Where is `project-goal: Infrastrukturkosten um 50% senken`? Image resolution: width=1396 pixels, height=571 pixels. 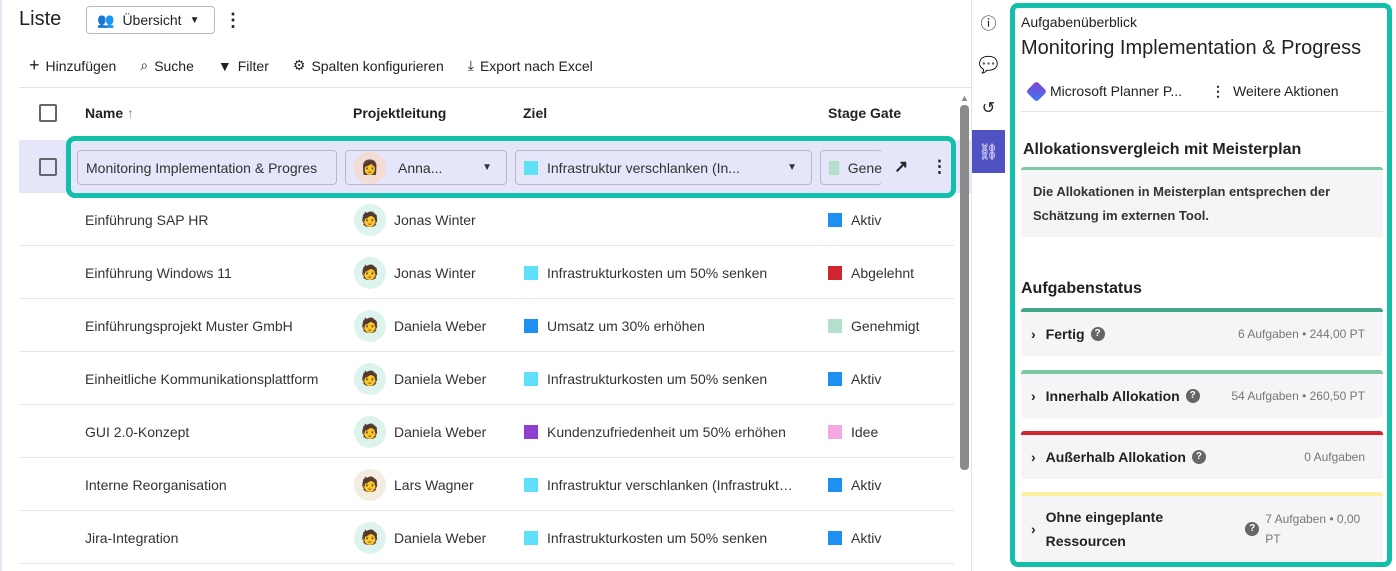
project-goal: Infrastrukturkosten um 50% senken is located at coordinates (645, 272).